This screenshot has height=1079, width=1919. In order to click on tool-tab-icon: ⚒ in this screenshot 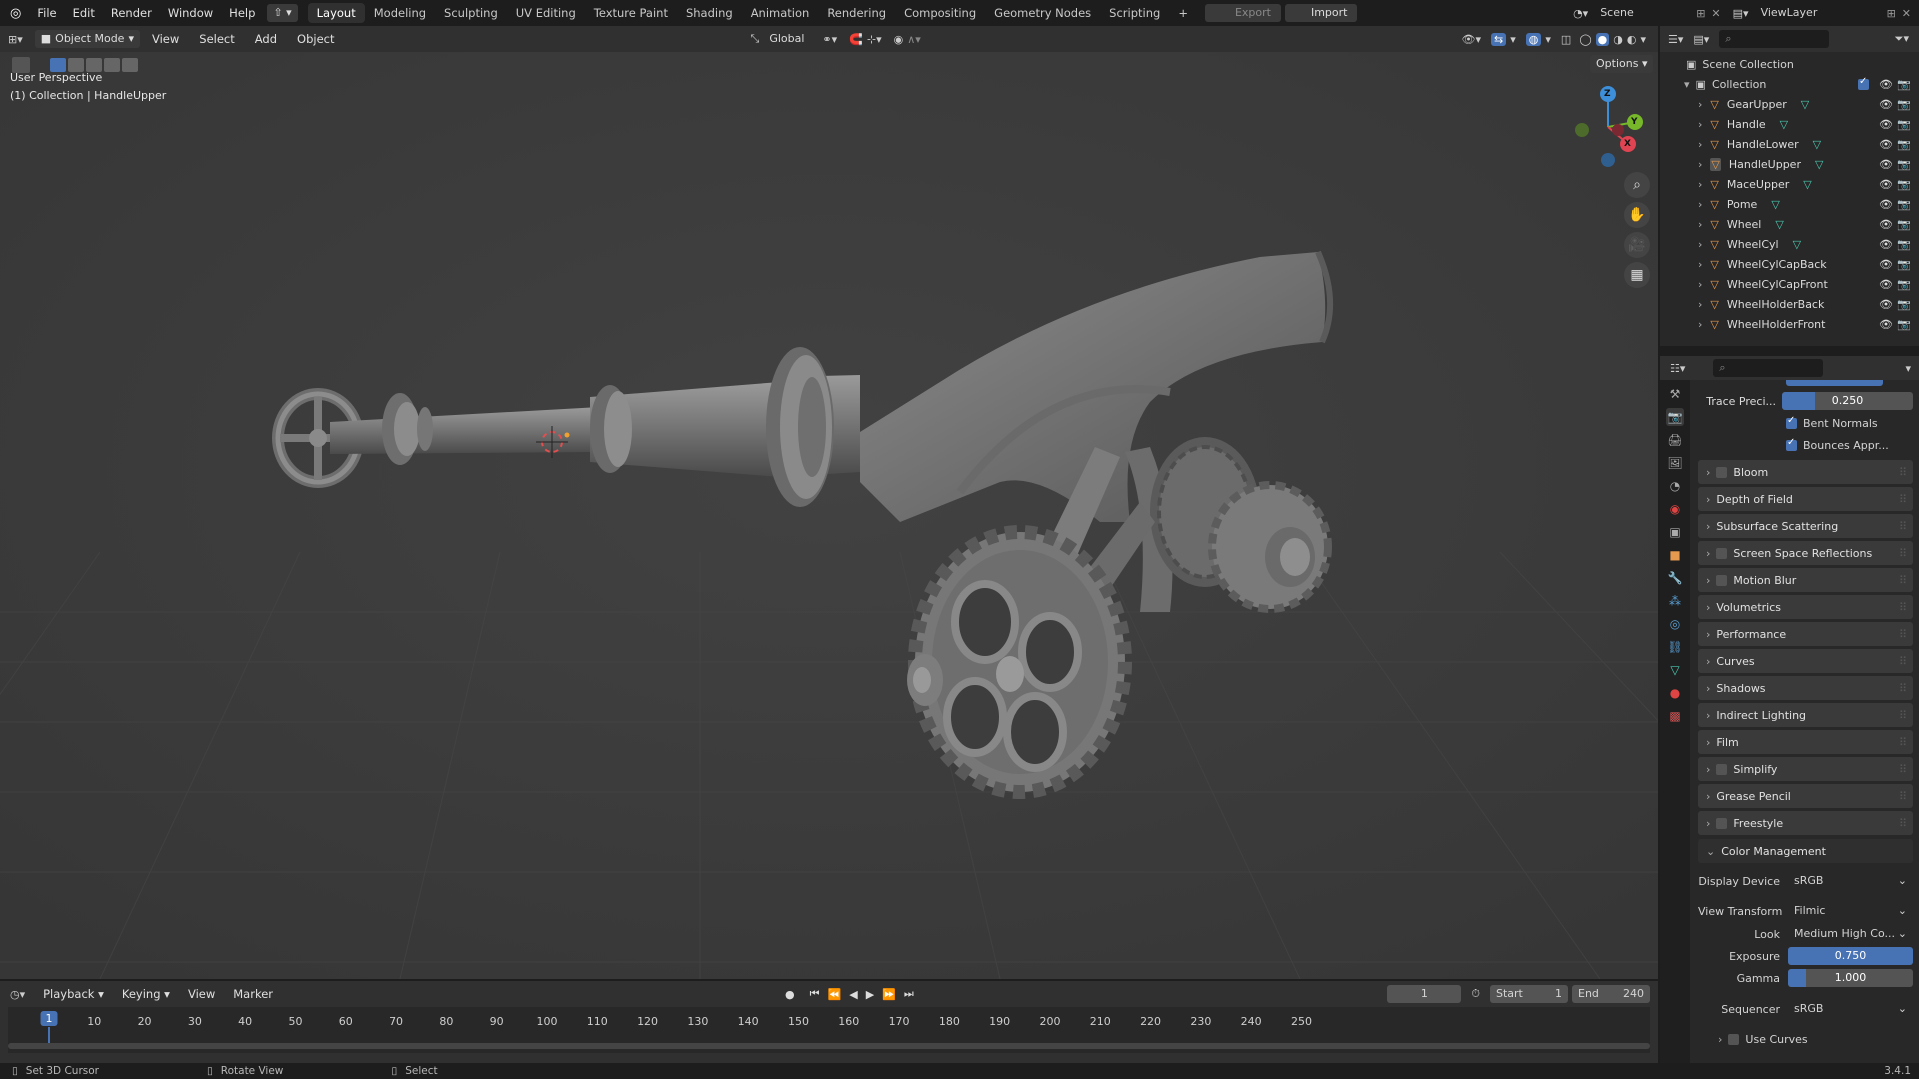, I will do `click(1675, 394)`.